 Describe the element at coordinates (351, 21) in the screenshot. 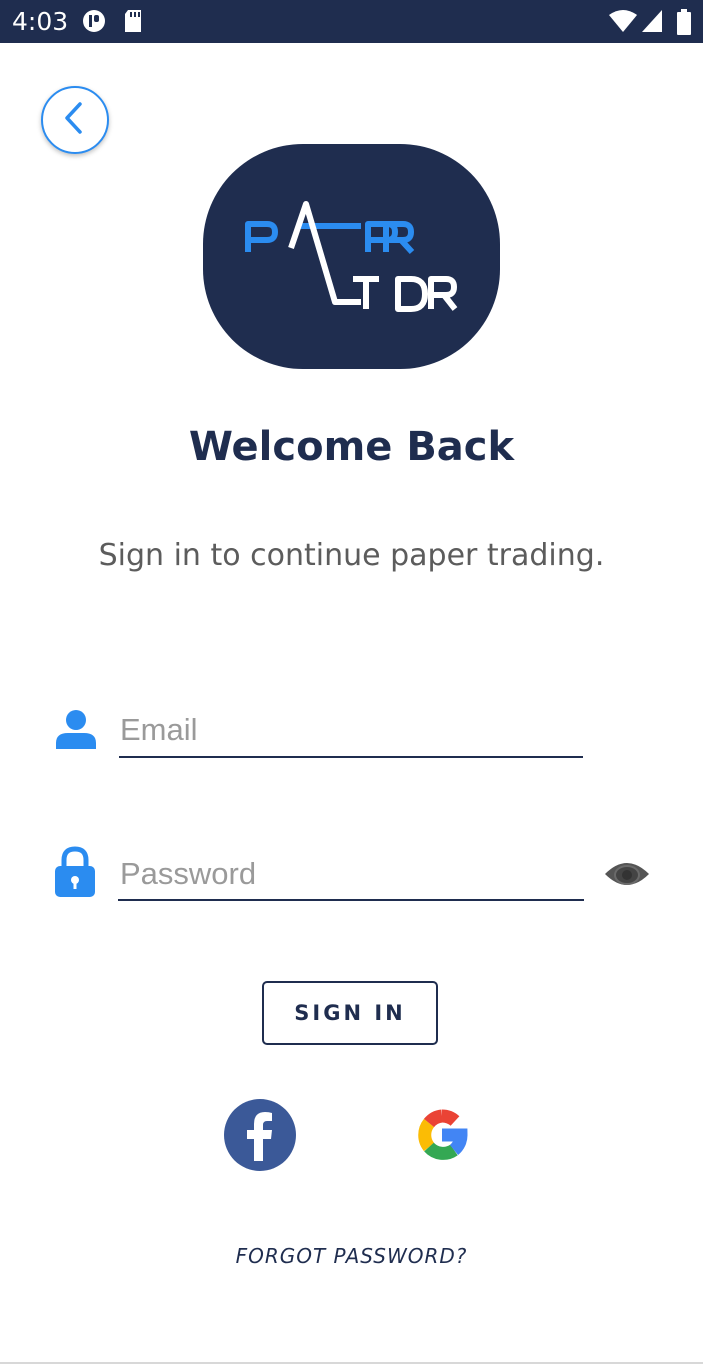

I see `status-bar: 4:03` at that location.